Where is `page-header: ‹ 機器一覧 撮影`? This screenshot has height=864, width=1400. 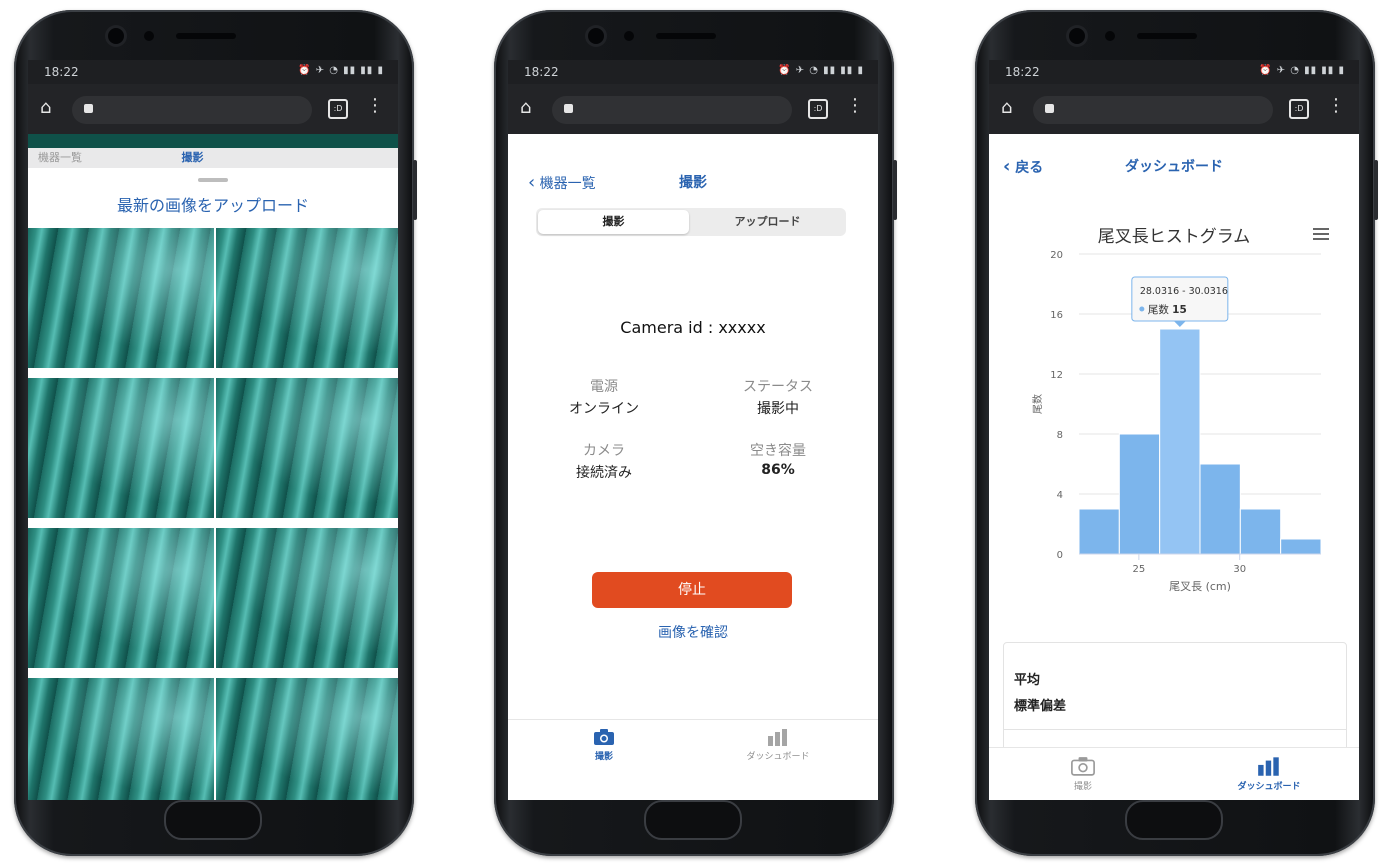 page-header: ‹ 機器一覧 撮影 is located at coordinates (693, 187).